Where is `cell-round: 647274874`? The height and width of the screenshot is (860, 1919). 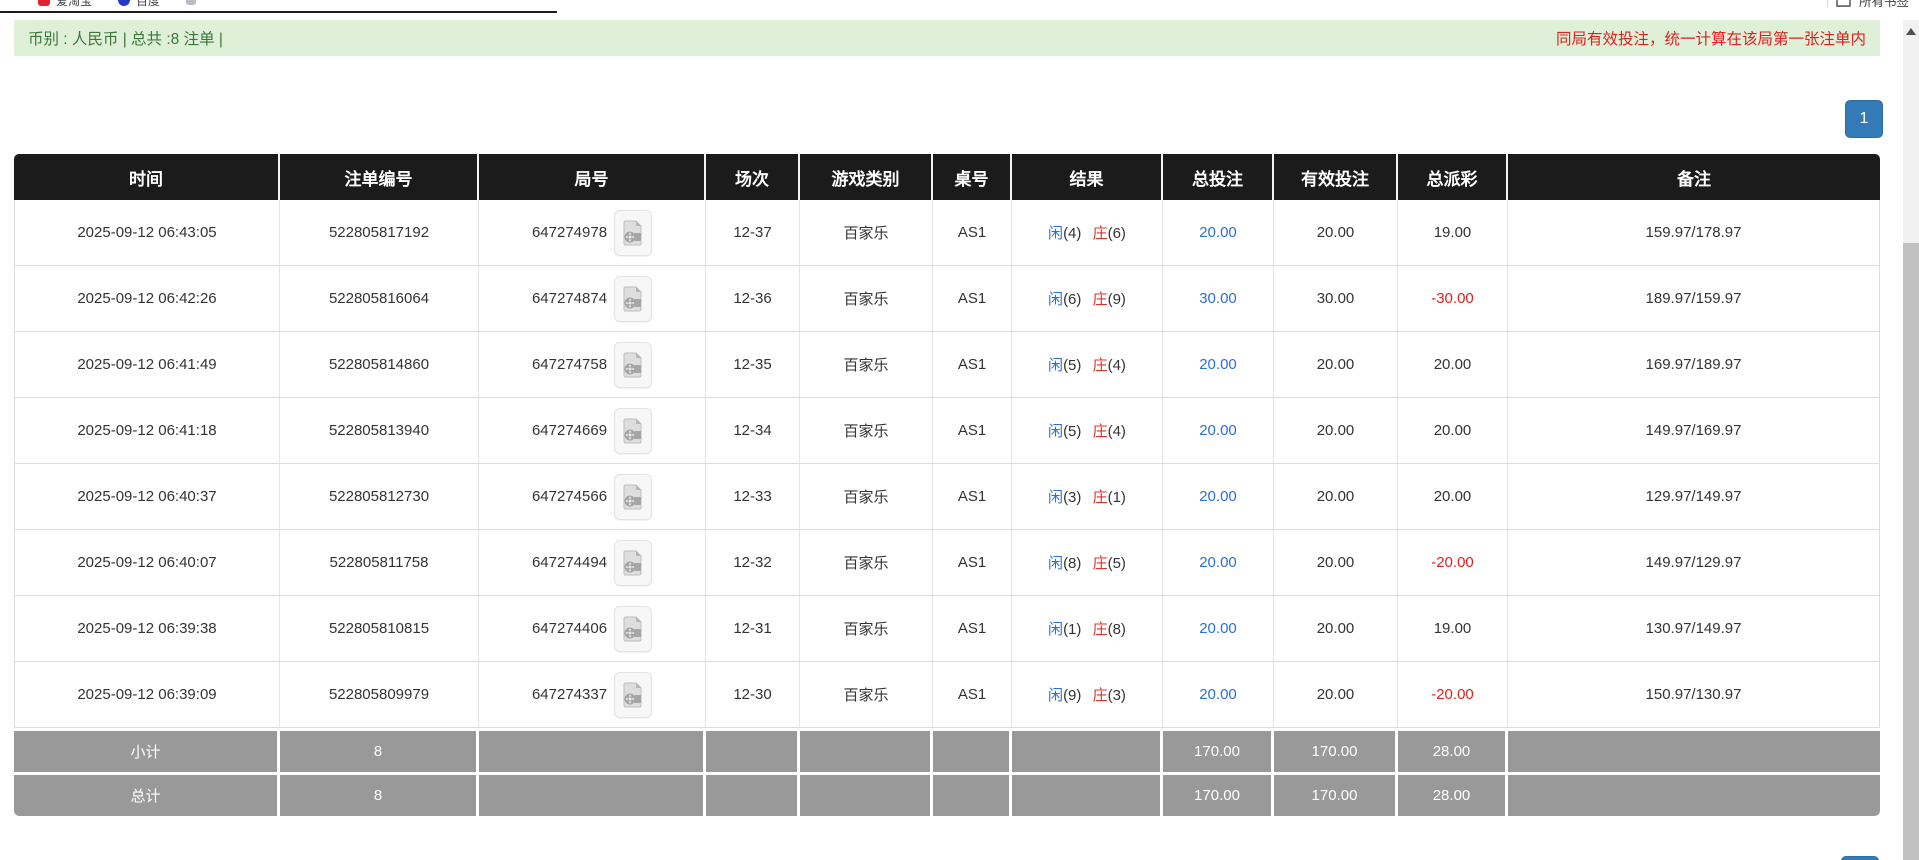 cell-round: 647274874 is located at coordinates (592, 299).